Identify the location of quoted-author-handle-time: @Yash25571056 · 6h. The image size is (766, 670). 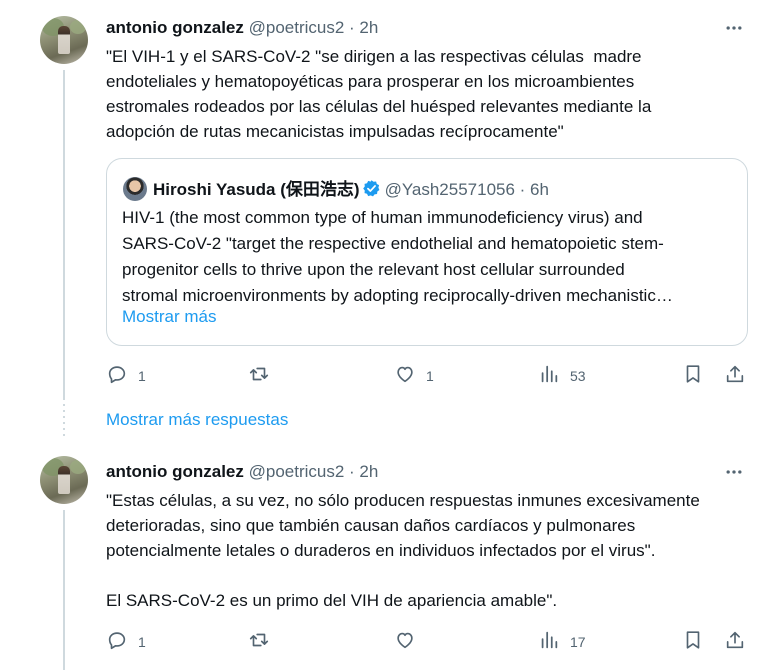
(466, 189).